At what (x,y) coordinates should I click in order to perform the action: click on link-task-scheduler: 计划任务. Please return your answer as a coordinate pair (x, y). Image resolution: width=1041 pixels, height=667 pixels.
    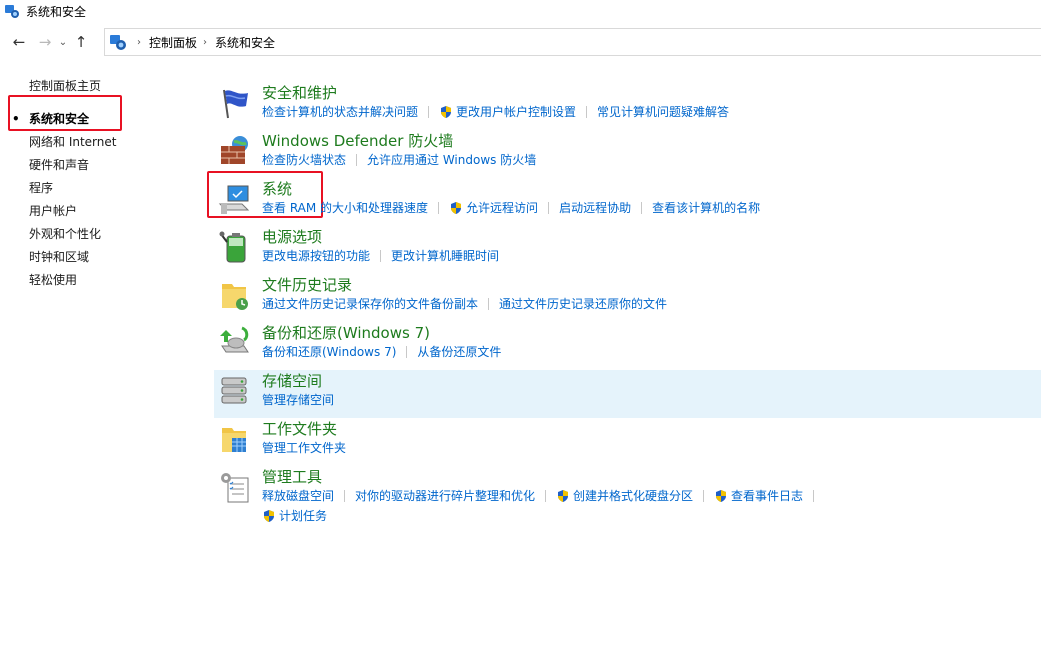
    Looking at the image, I should click on (294, 516).